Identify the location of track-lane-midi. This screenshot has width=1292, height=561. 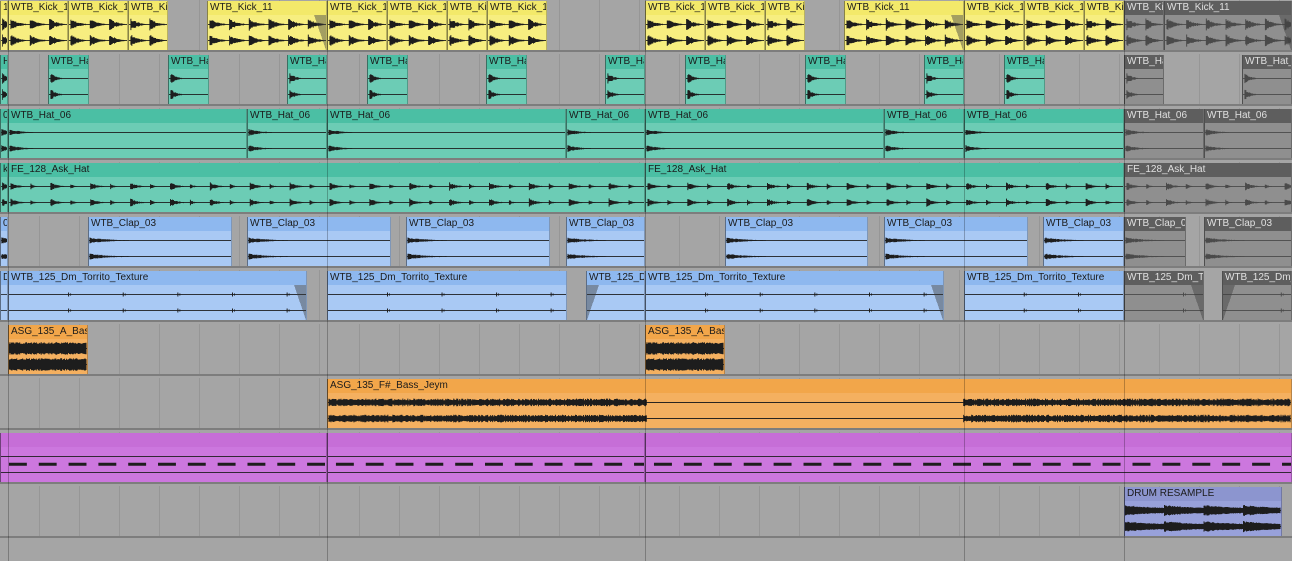
(646, 458).